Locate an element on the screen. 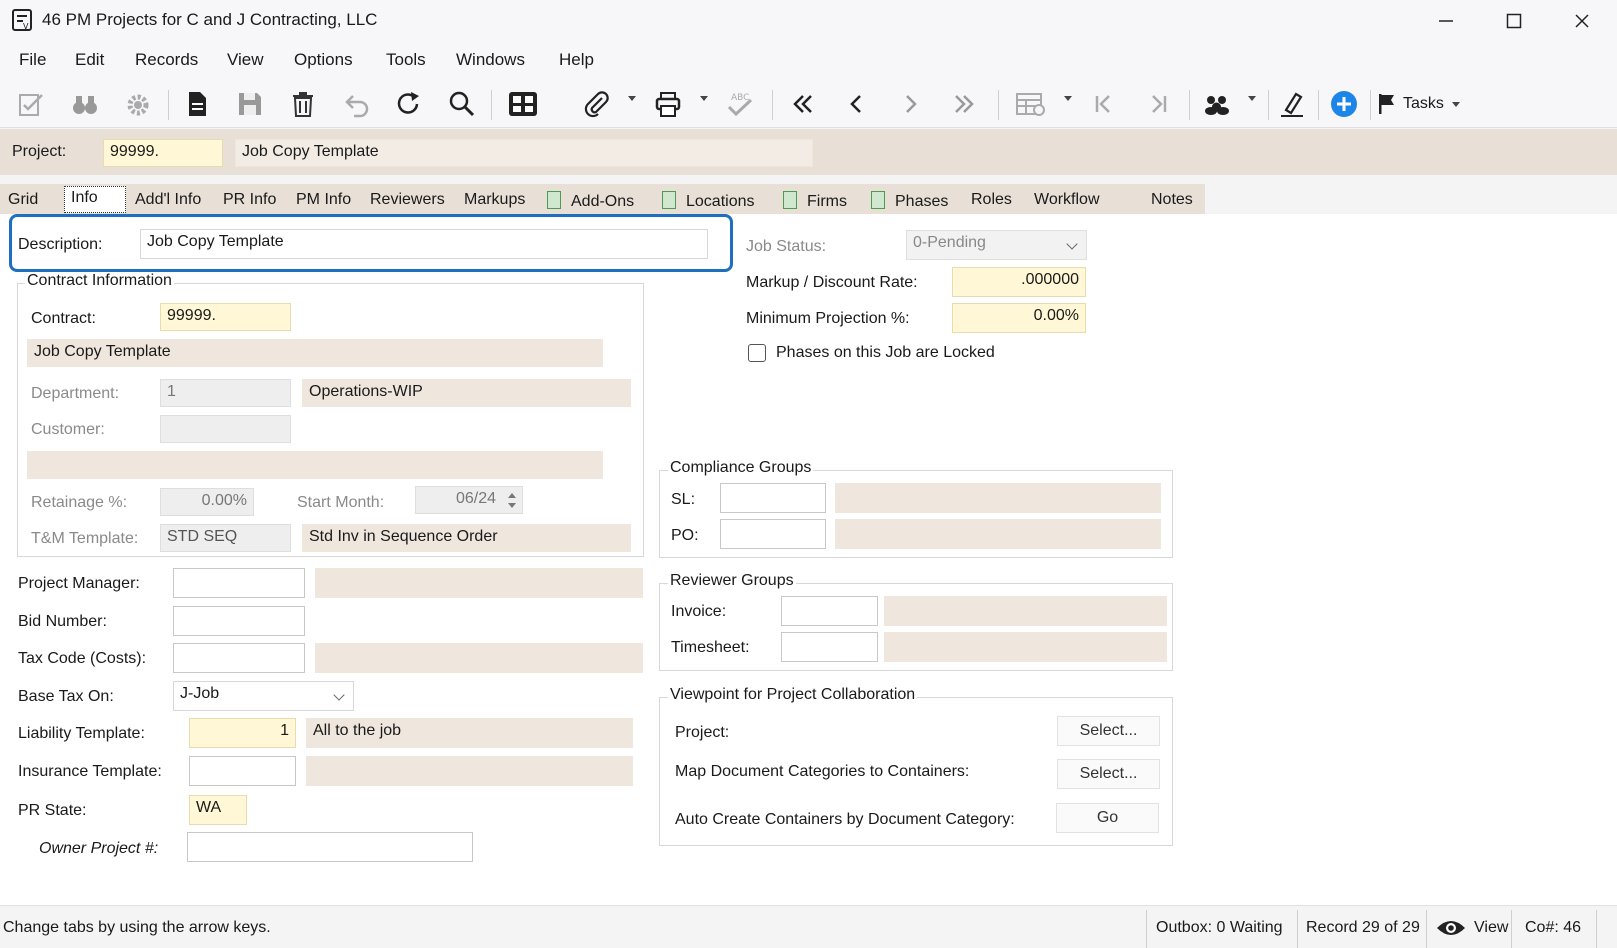 The image size is (1617, 948). customer-label: Customer: is located at coordinates (68, 429).